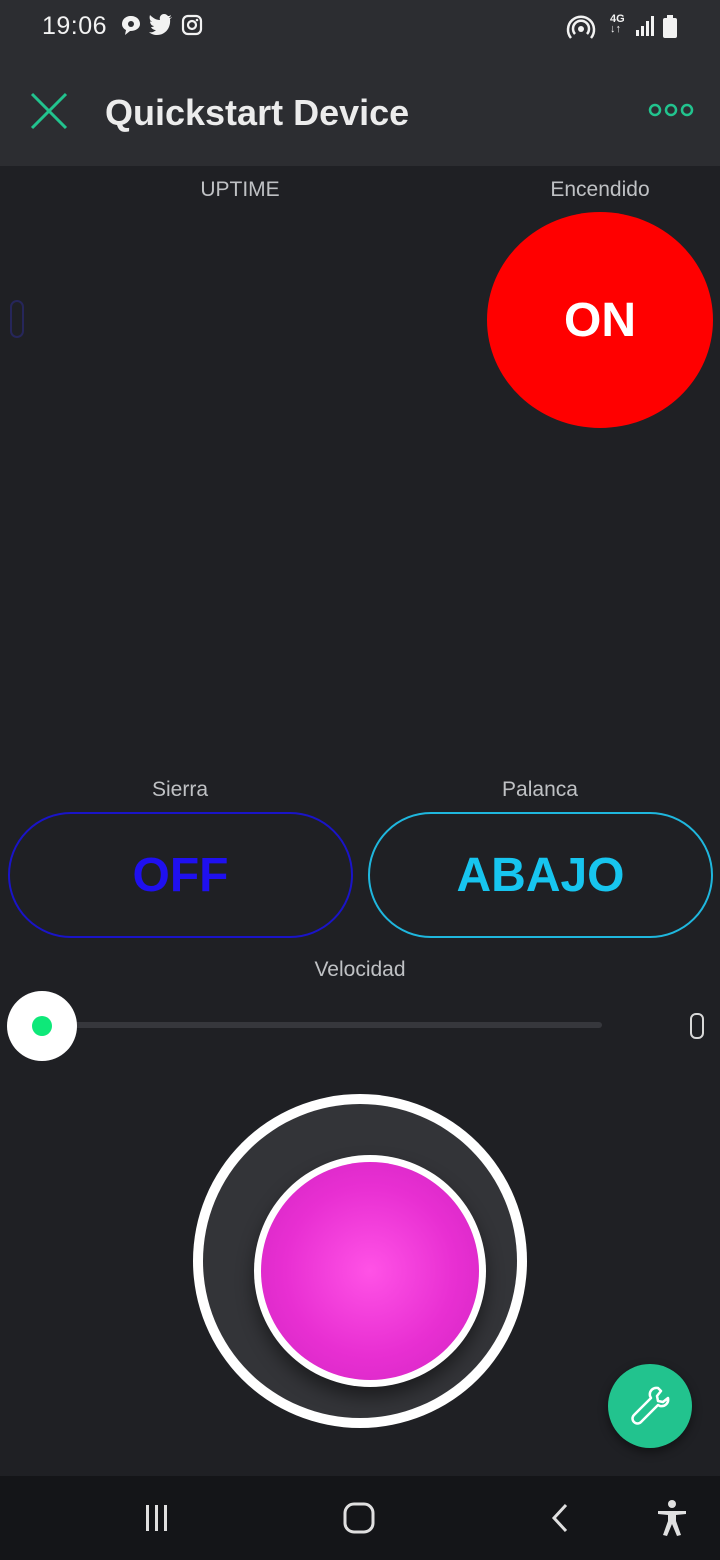 This screenshot has width=720, height=1560. I want to click on chat-icon, so click(131, 27).